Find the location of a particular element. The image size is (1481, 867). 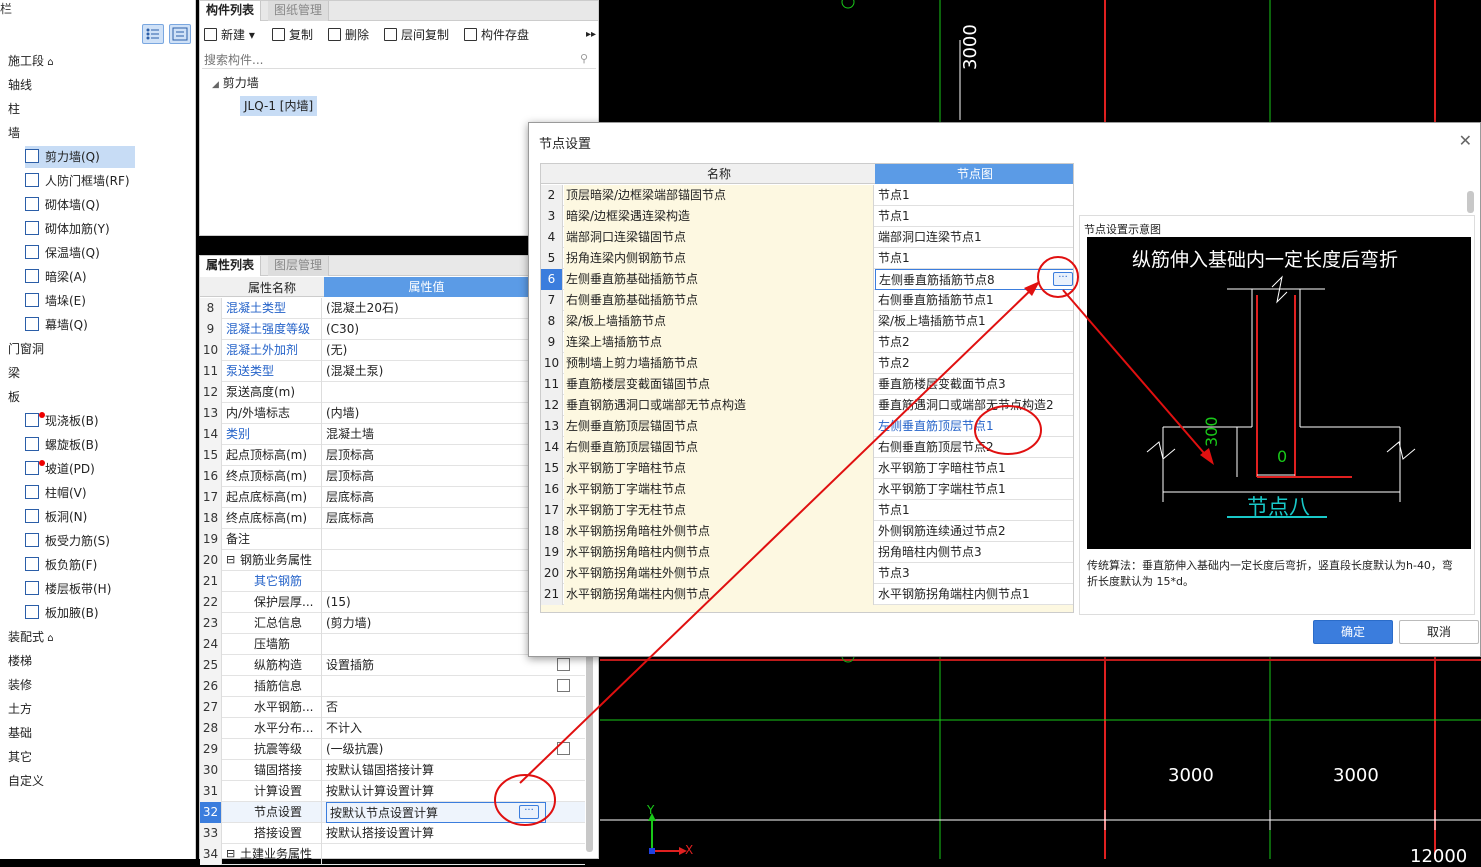

node-row: 5 拐角连梁内侧钢筋节点 节点1 is located at coordinates (807, 258).